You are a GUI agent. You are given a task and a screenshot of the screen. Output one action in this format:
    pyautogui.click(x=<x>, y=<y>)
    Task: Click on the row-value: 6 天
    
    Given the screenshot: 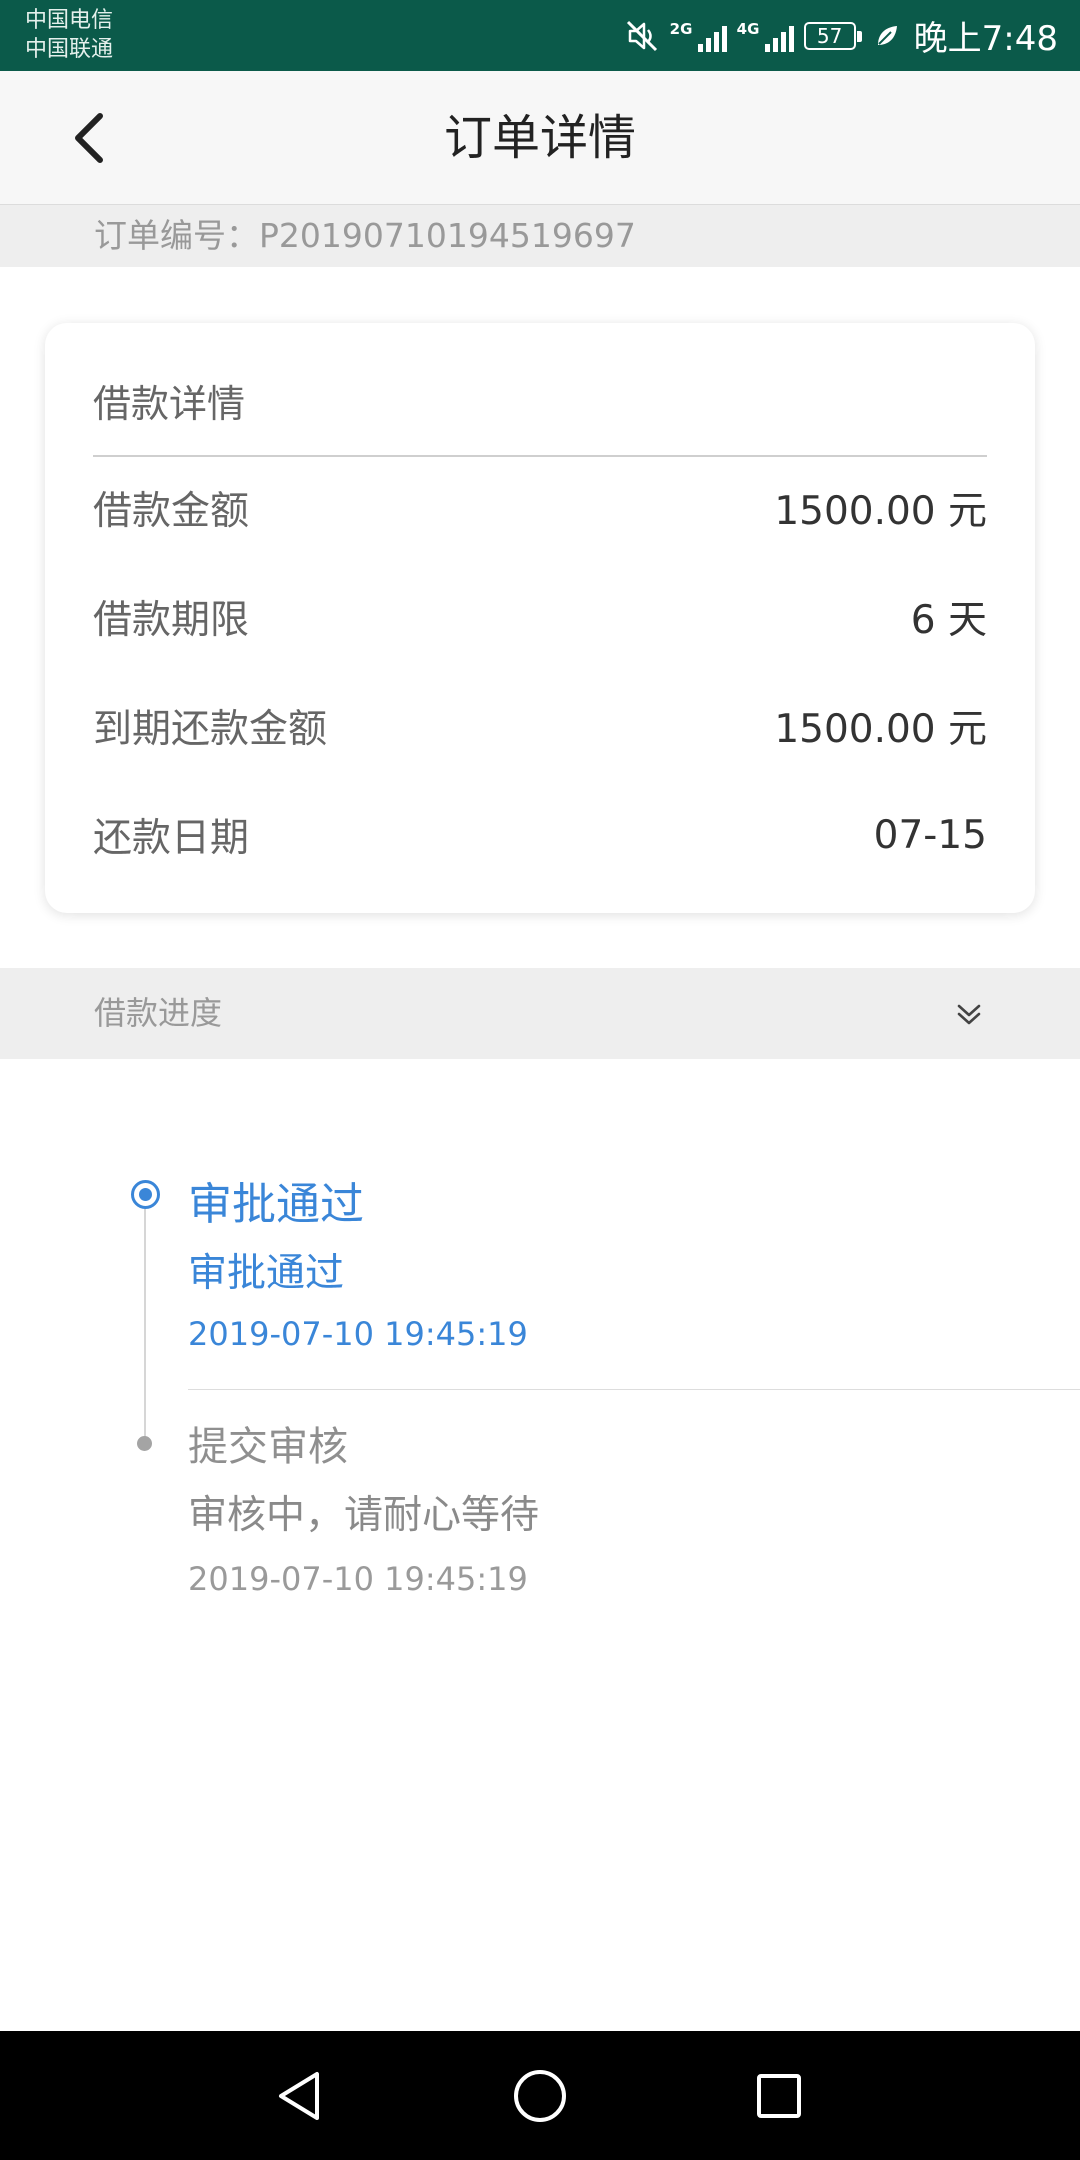 What is the action you would take?
    pyautogui.click(x=948, y=620)
    